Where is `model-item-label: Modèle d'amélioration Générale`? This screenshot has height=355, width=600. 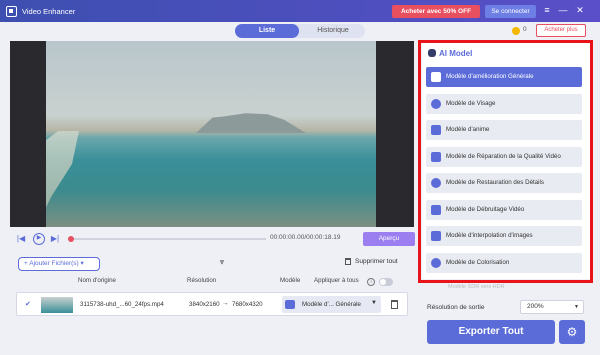
model-item-label: Modèle d'amélioration Générale is located at coordinates (490, 76).